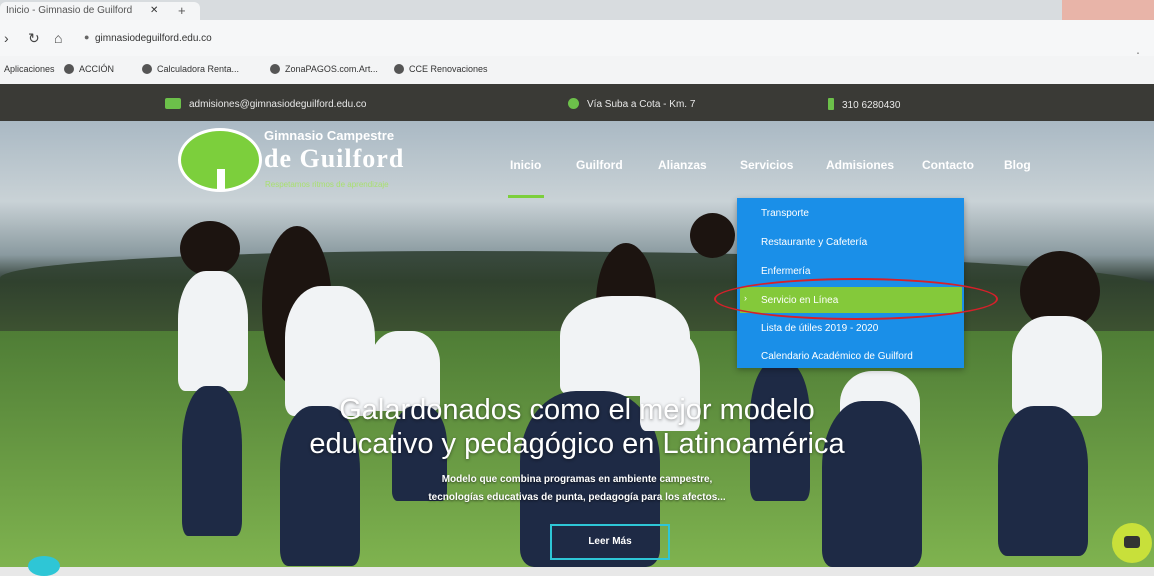 Image resolution: width=1154 pixels, height=576 pixels. What do you see at coordinates (860, 165) in the screenshot?
I see `nav-admisiones: Admisiones` at bounding box center [860, 165].